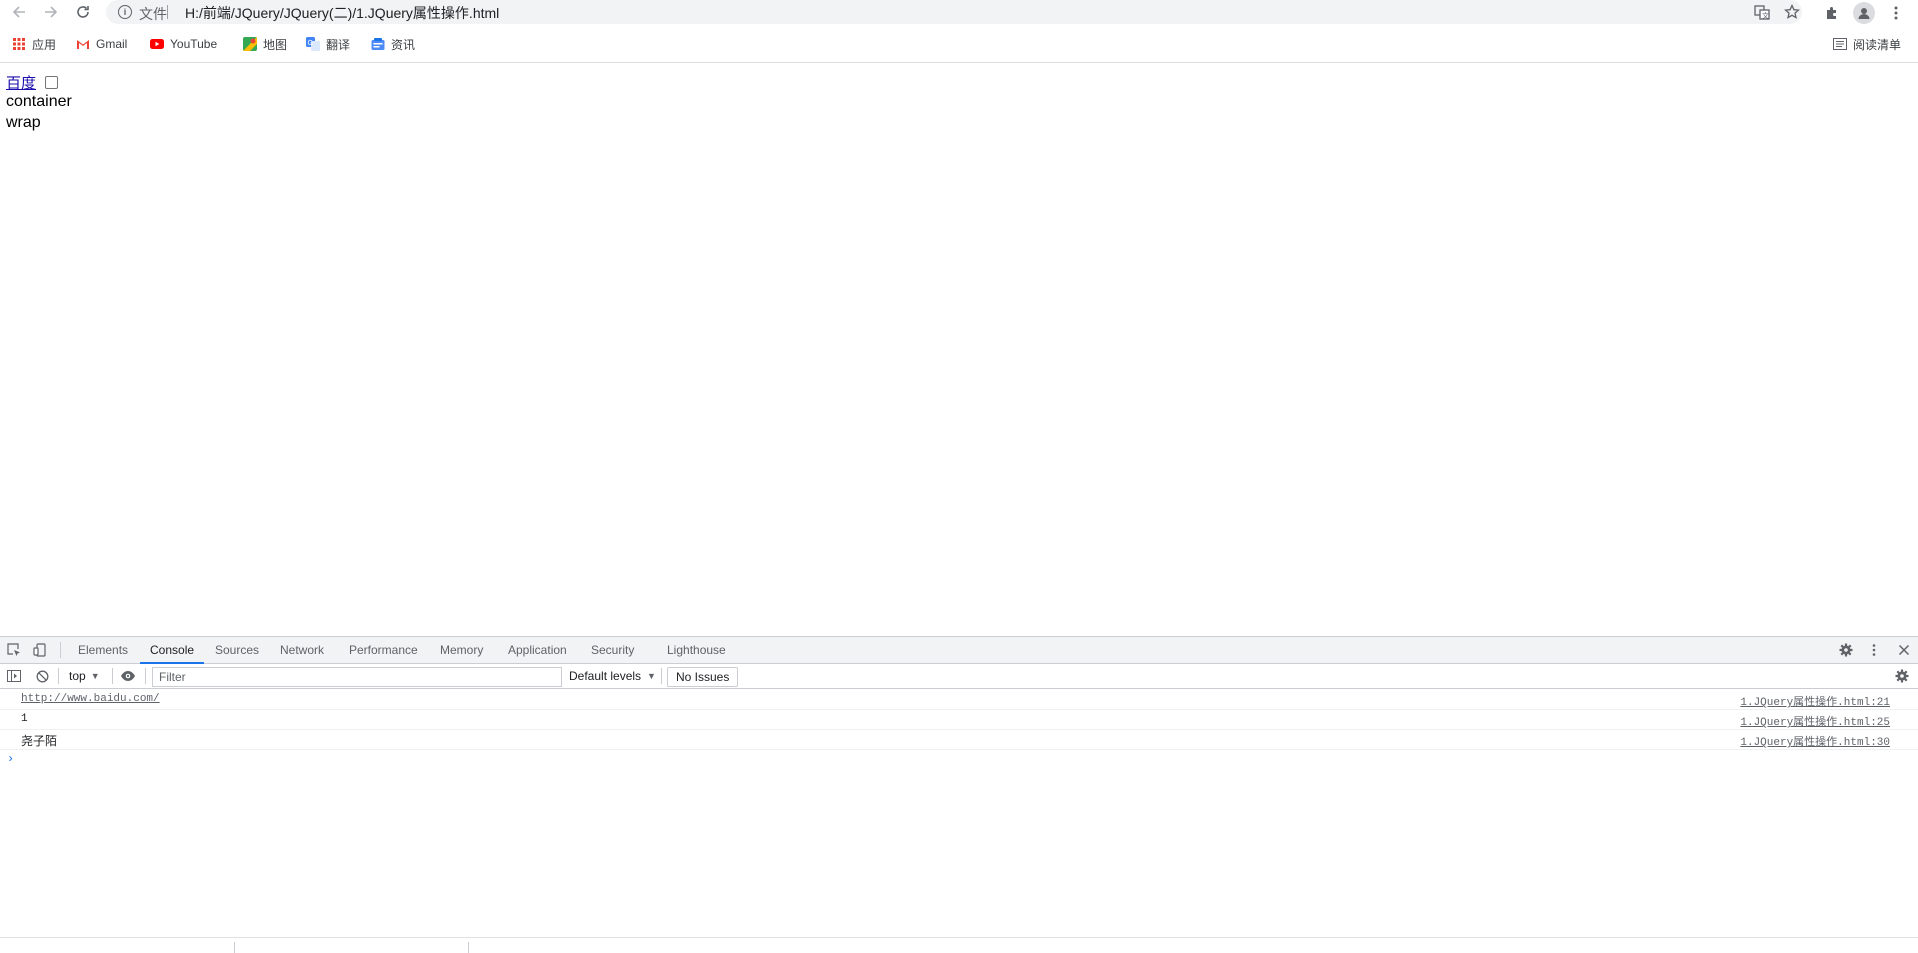 The image size is (1918, 953). I want to click on tab-divider, so click(60, 650).